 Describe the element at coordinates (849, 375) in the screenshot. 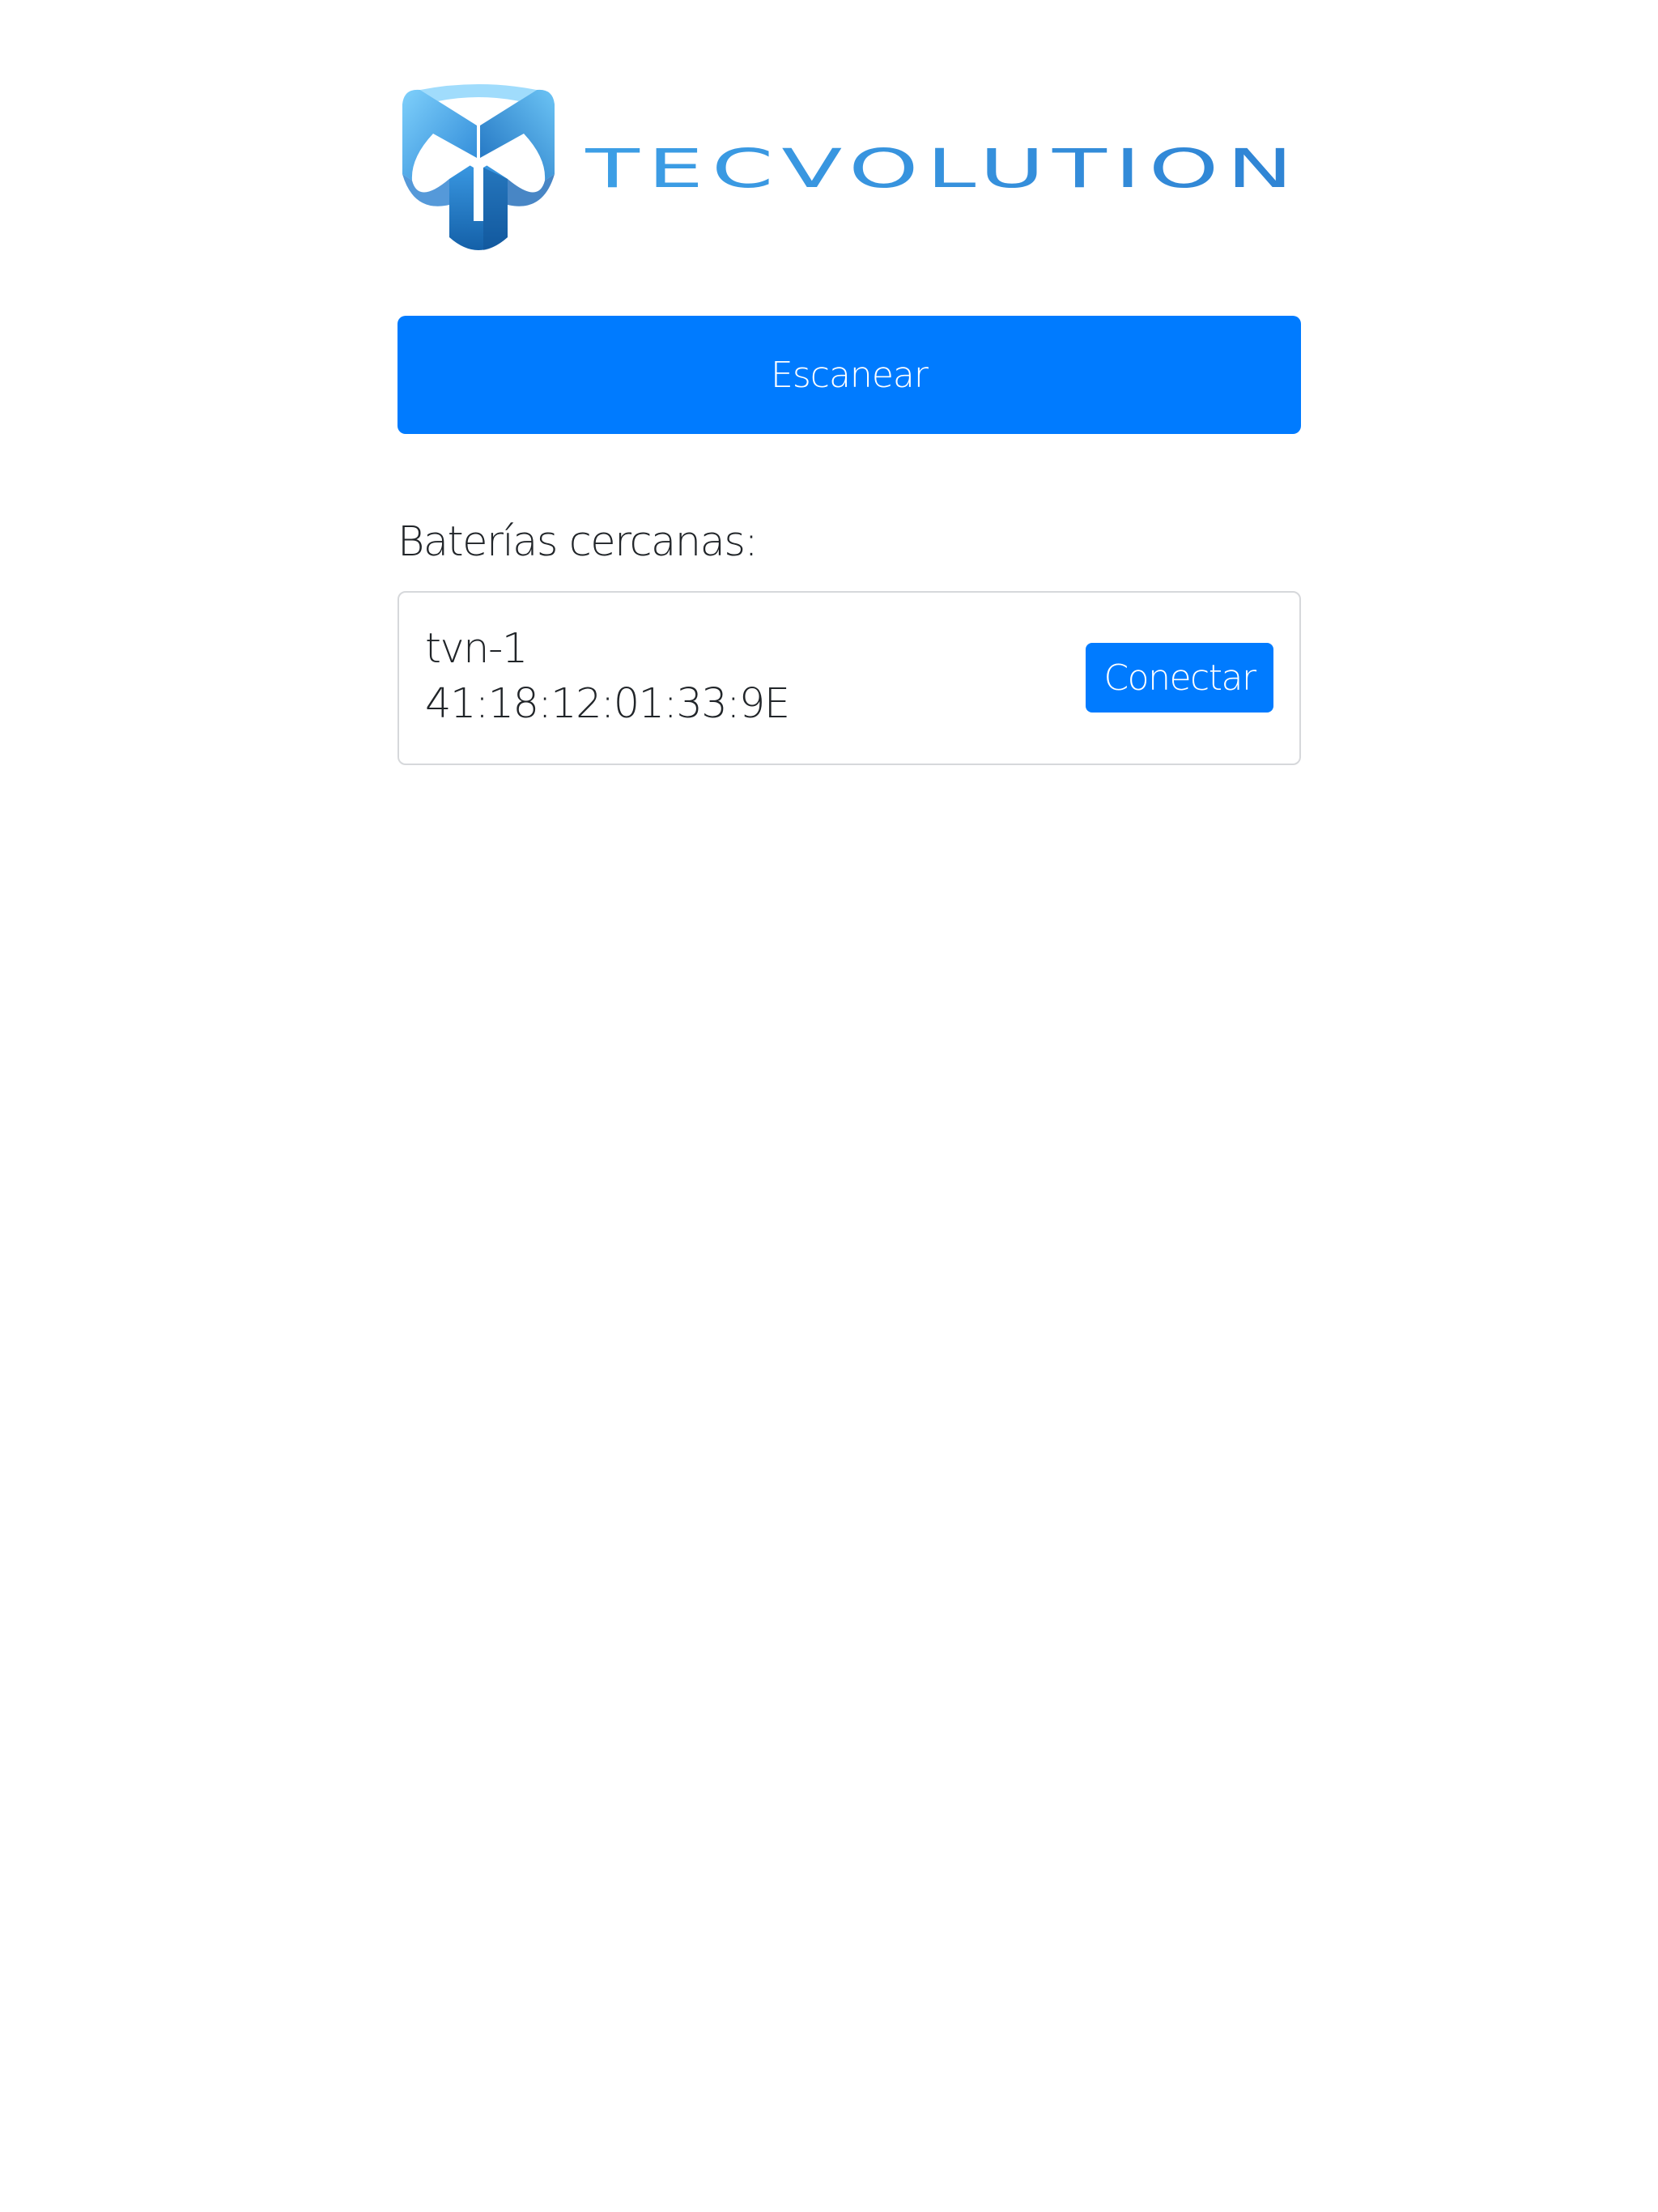

I see `scan-button: Escanear` at that location.